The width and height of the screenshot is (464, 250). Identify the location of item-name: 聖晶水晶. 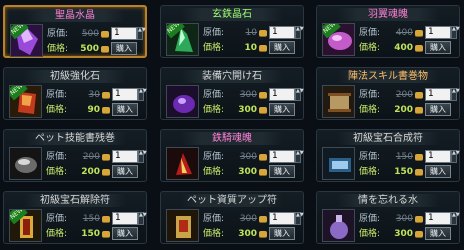
(75, 15).